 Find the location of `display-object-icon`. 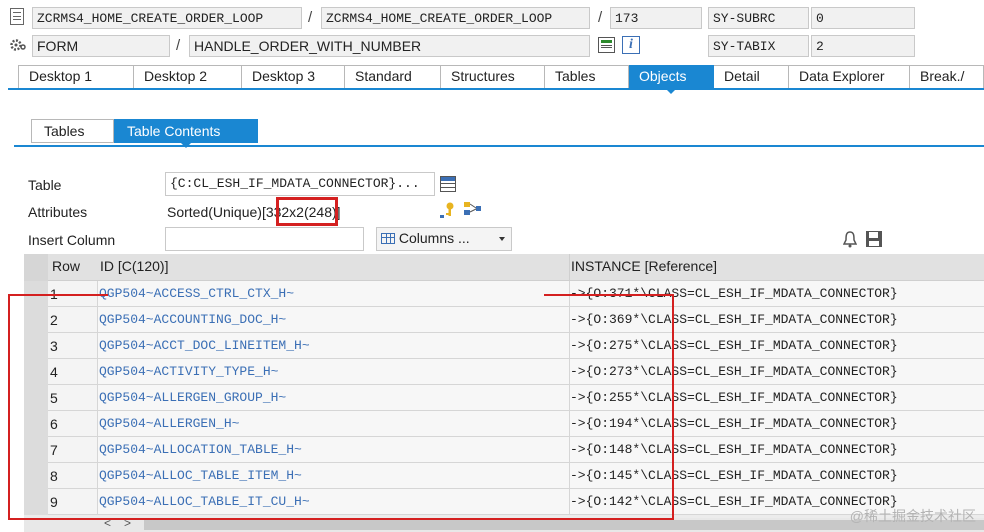

display-object-icon is located at coordinates (606, 45).